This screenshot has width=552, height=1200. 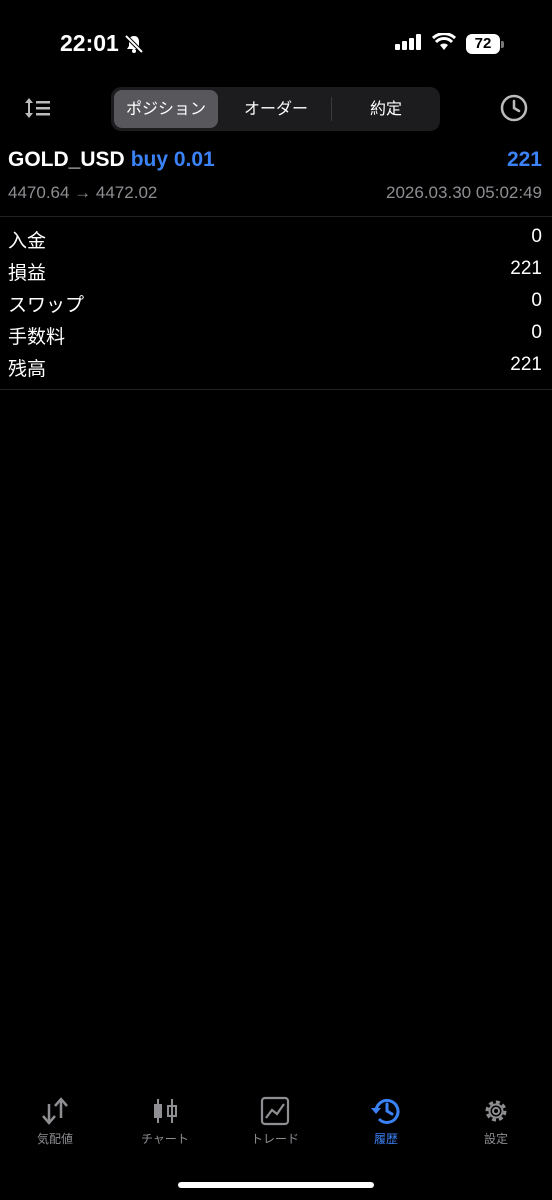 What do you see at coordinates (172, 159) in the screenshot?
I see `position-side: buy 0.01` at bounding box center [172, 159].